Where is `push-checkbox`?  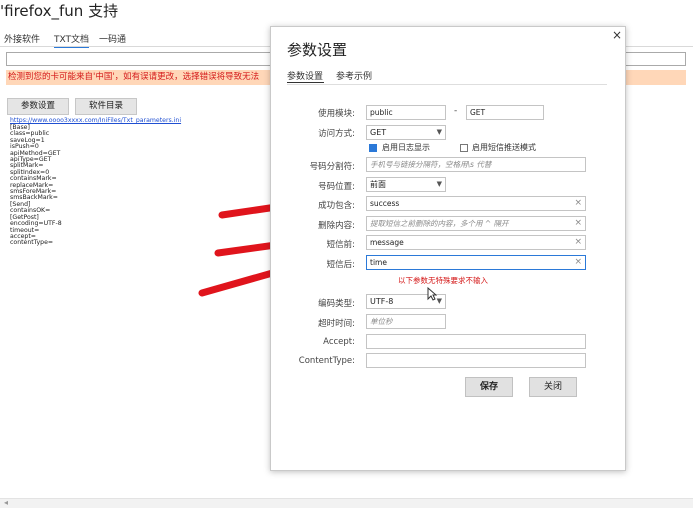 push-checkbox is located at coordinates (464, 148).